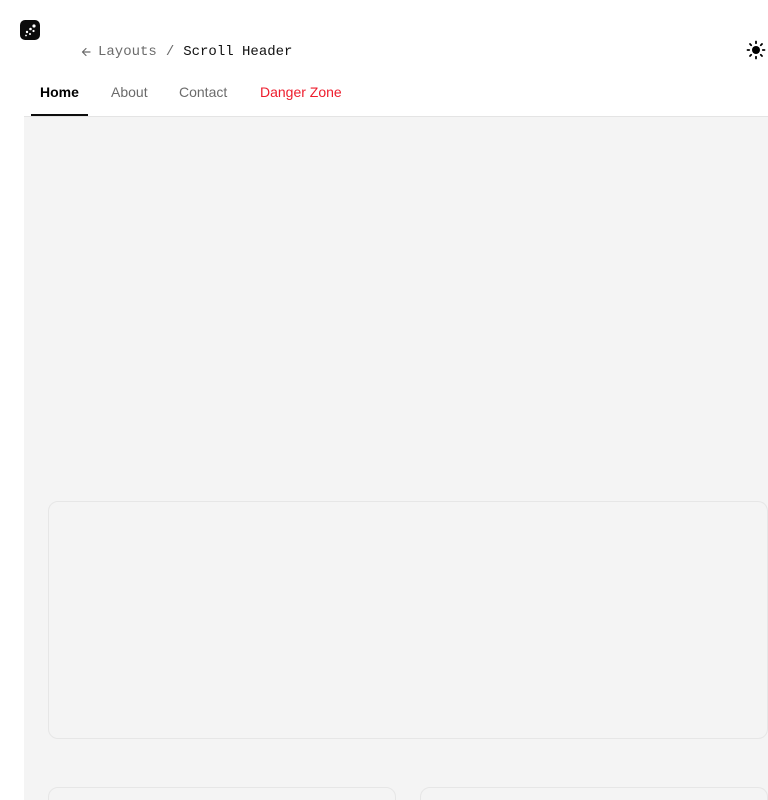 The height and width of the screenshot is (800, 768). I want to click on app-logo-icon, so click(30, 30).